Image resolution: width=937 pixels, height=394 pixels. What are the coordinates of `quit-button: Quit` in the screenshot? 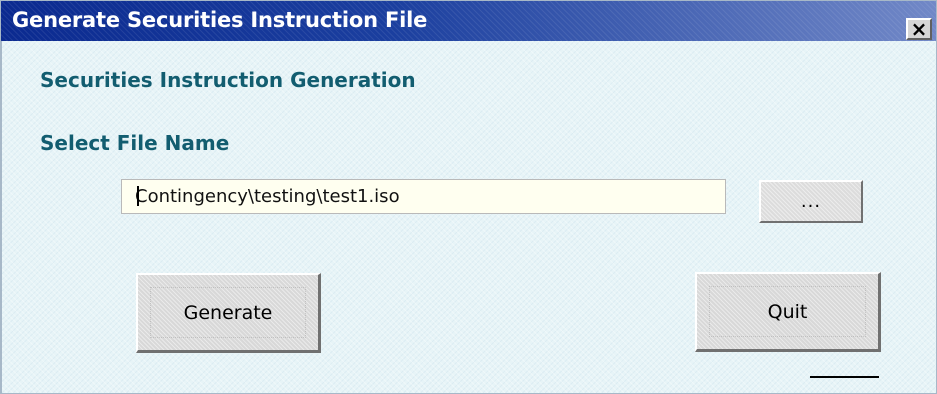 It's located at (788, 312).